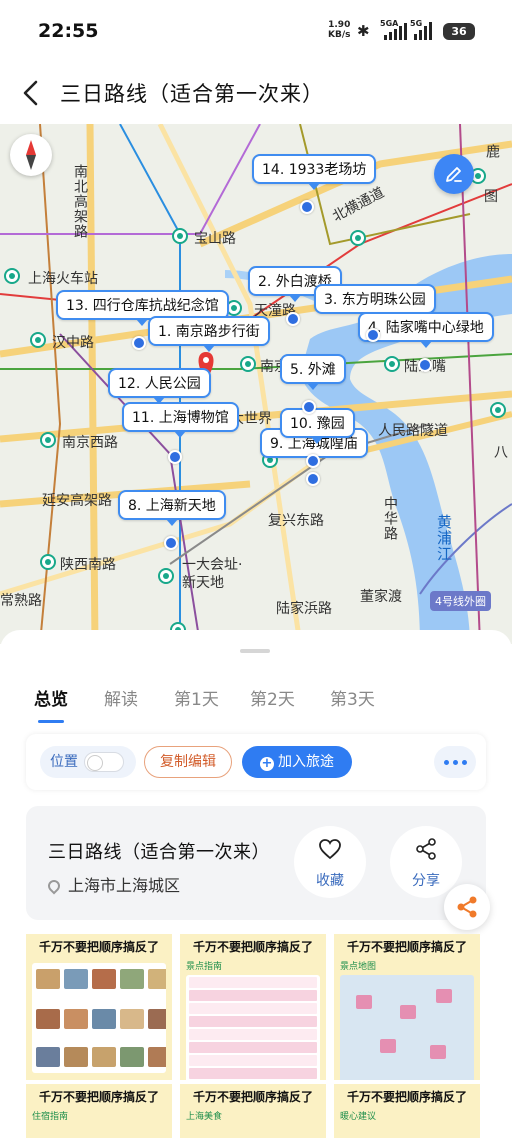  I want to click on poi-label-waitan: 5. 外滩, so click(313, 372).